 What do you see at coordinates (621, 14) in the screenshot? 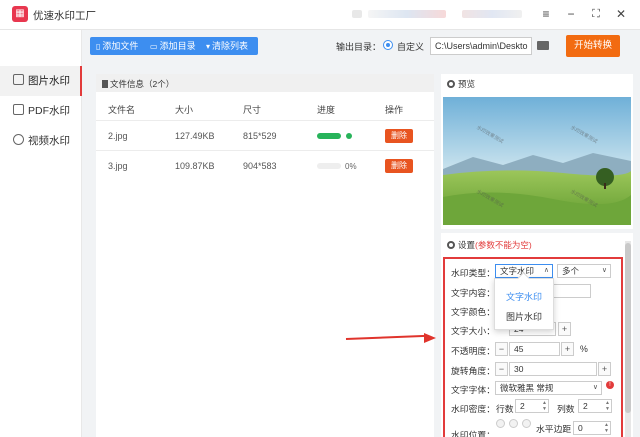
I see `close-icon: ✕` at bounding box center [621, 14].